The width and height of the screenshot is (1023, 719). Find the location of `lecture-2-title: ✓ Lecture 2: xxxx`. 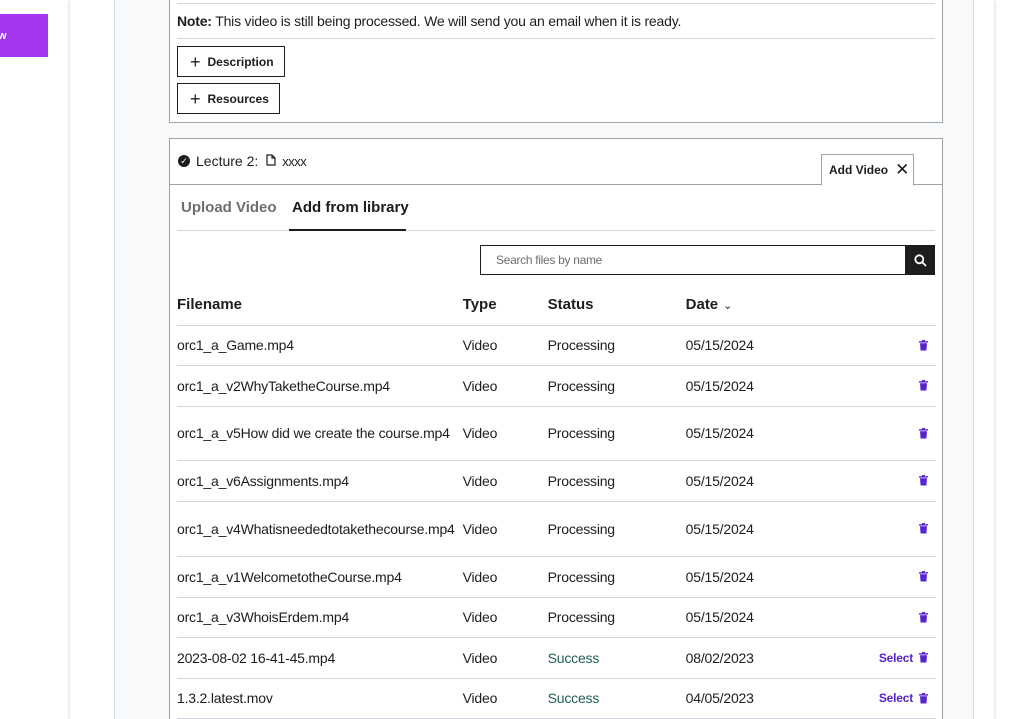

lecture-2-title: ✓ Lecture 2: xxxx is located at coordinates (242, 161).